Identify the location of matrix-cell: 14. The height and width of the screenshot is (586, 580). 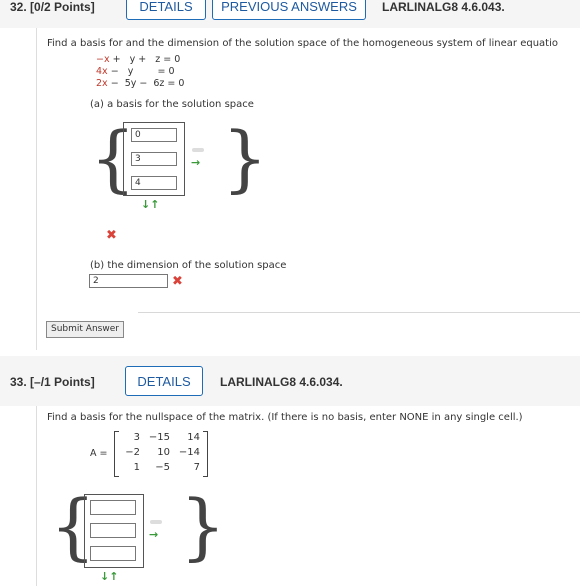
(193, 437).